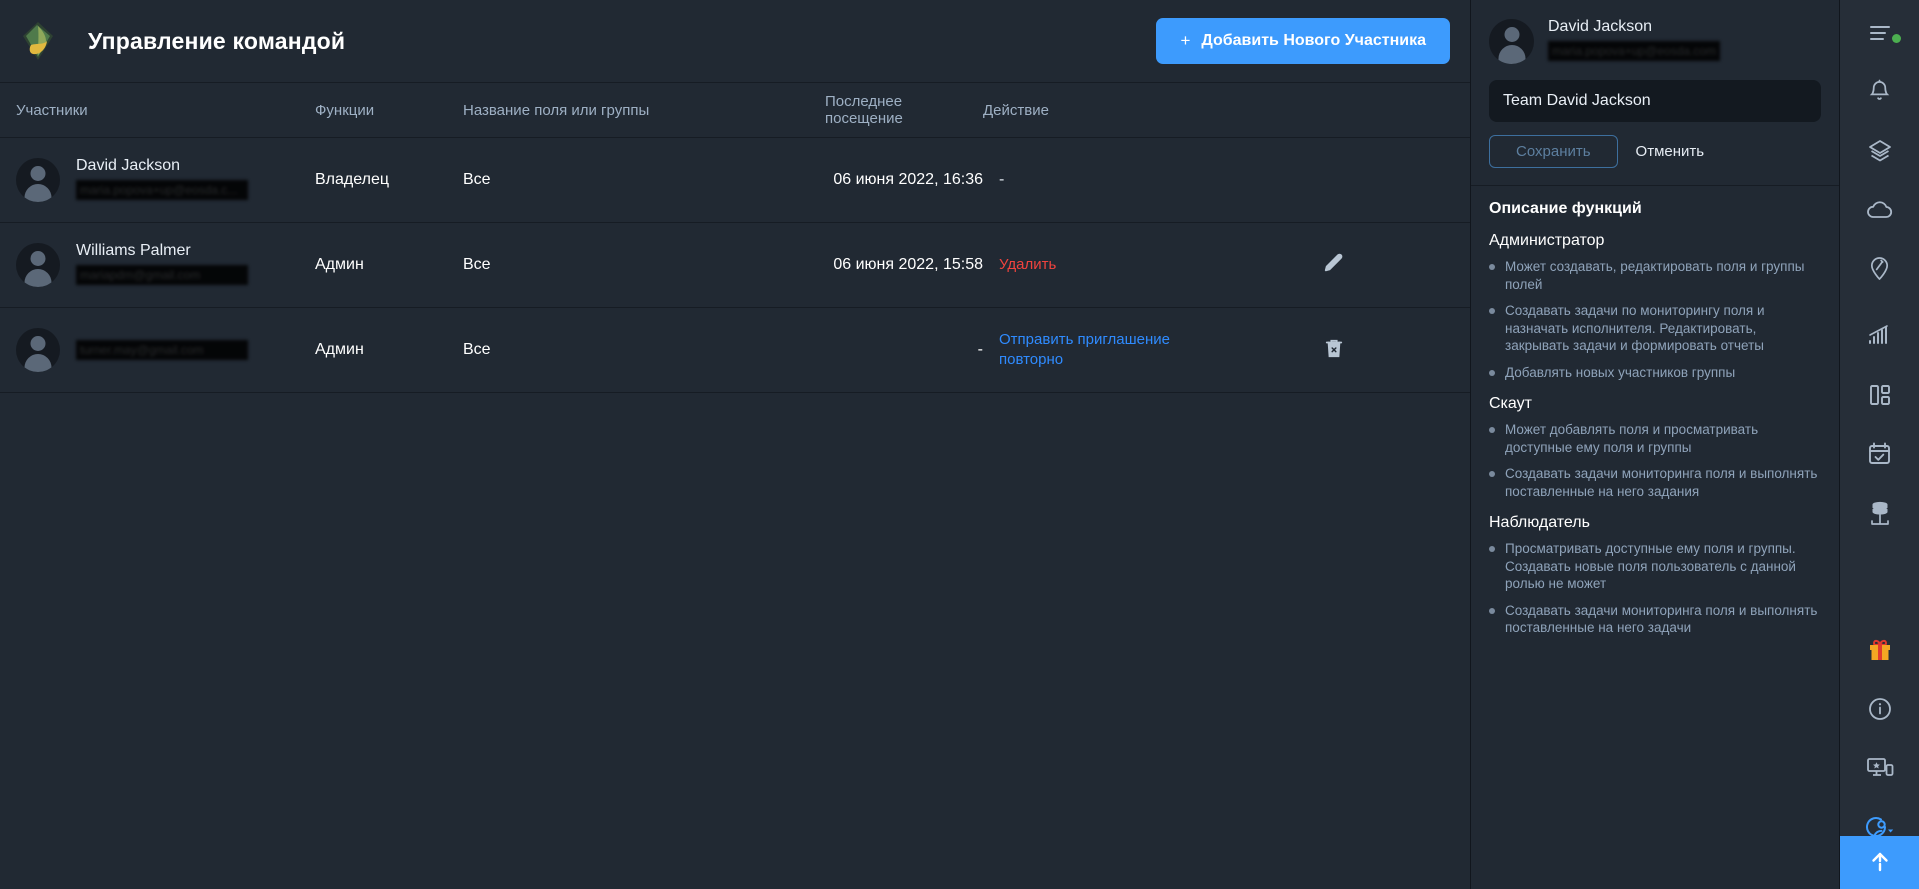 The height and width of the screenshot is (889, 1919). I want to click on pencil-icon, so click(1334, 263).